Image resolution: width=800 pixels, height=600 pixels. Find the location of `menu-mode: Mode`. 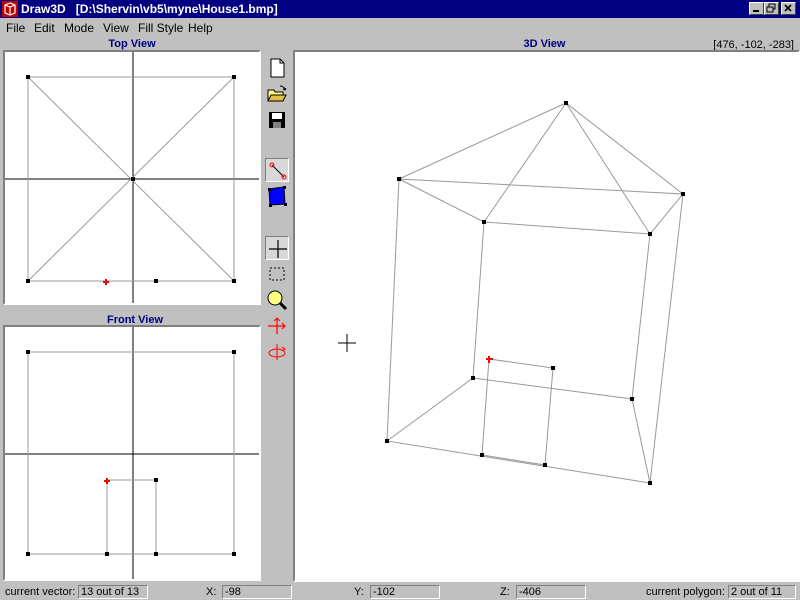

menu-mode: Mode is located at coordinates (79, 28).